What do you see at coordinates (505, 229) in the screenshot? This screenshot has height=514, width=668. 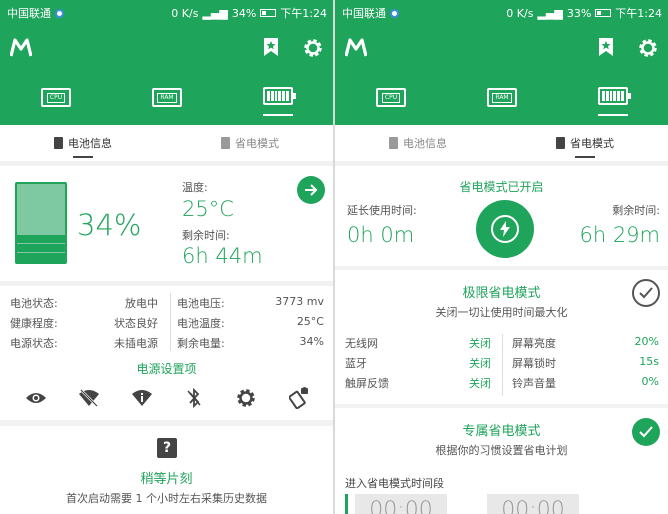 I see `power-save-toggle` at bounding box center [505, 229].